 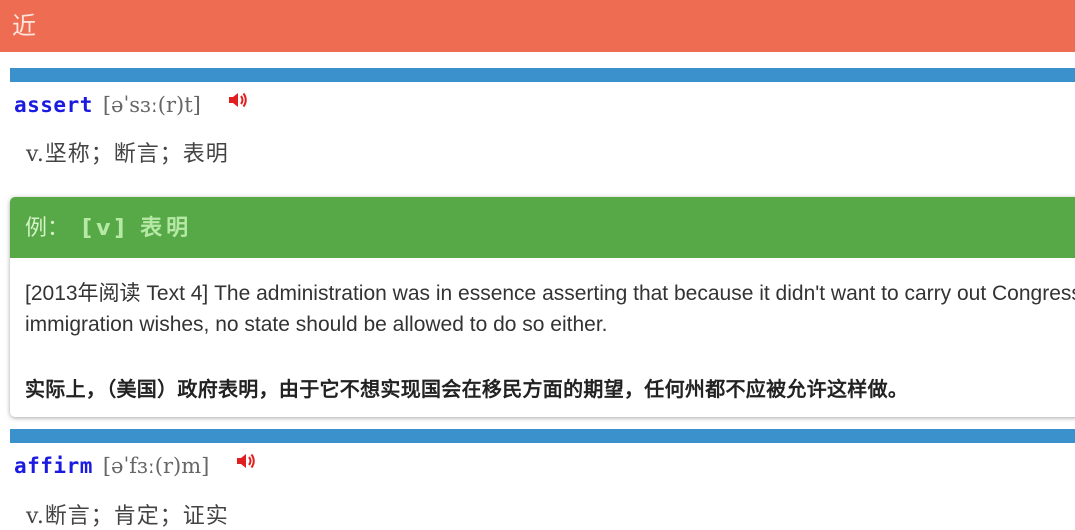 What do you see at coordinates (151, 105) in the screenshot?
I see `entry-phonetic: [əˈsɜː(r)t]` at bounding box center [151, 105].